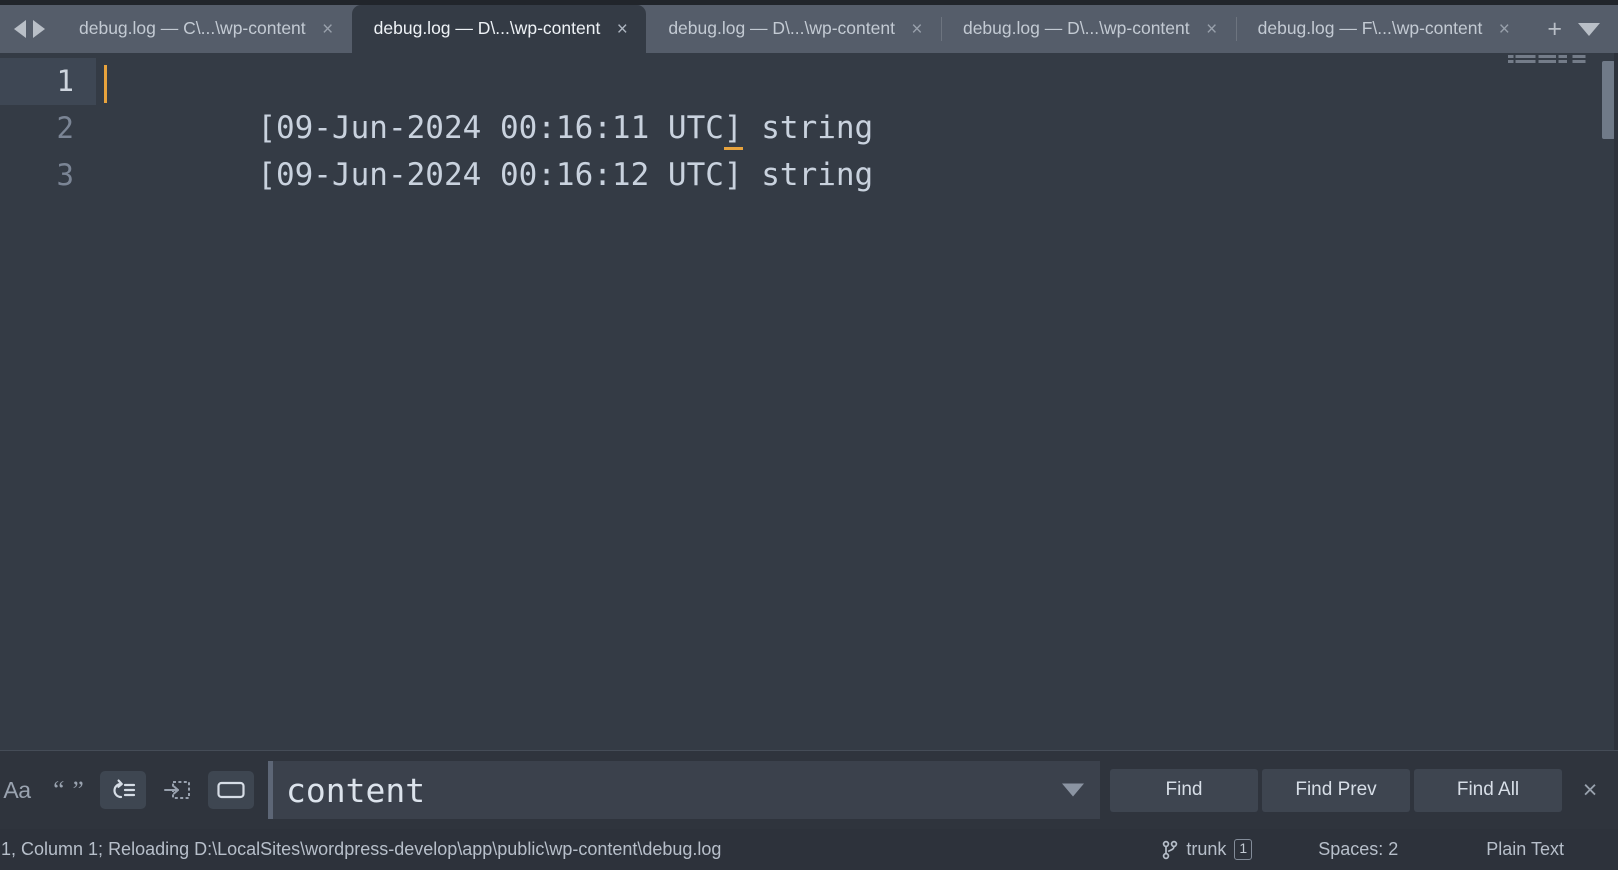 This screenshot has height=870, width=1618. I want to click on indentation-label: Spaces: 2, so click(1358, 849).